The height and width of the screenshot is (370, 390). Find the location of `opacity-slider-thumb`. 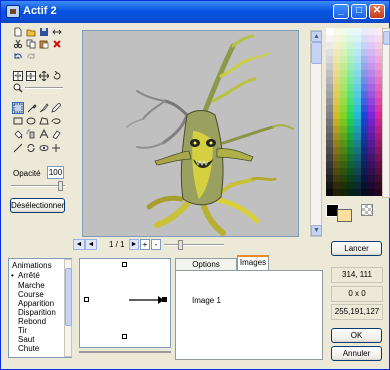

opacity-slider-thumb is located at coordinates (60, 186).